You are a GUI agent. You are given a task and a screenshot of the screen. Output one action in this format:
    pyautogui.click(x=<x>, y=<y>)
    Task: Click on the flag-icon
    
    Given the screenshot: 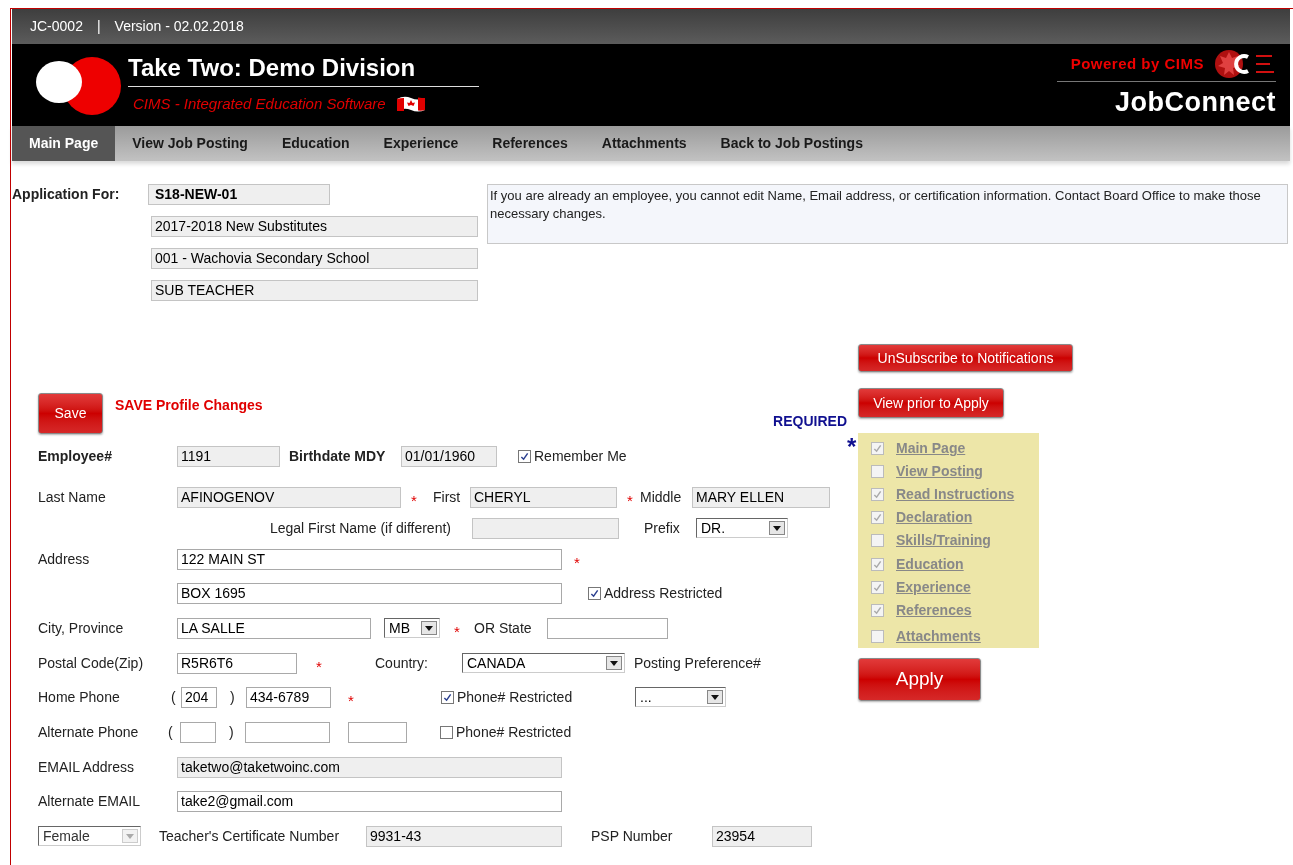 What is the action you would take?
    pyautogui.click(x=410, y=104)
    